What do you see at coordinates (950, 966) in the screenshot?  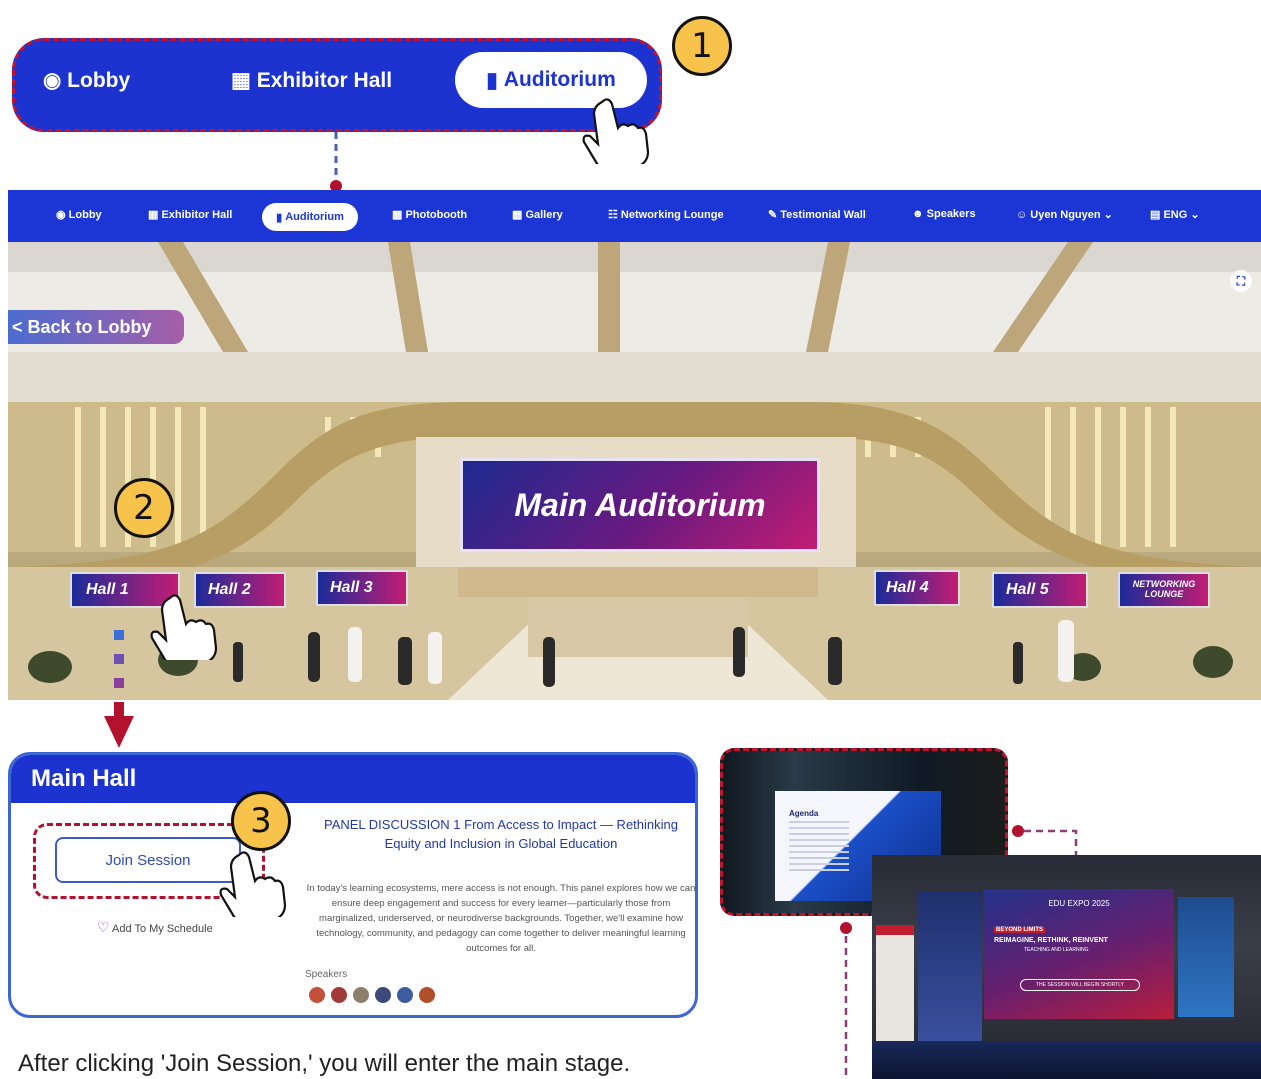 I see `speaker-banner` at bounding box center [950, 966].